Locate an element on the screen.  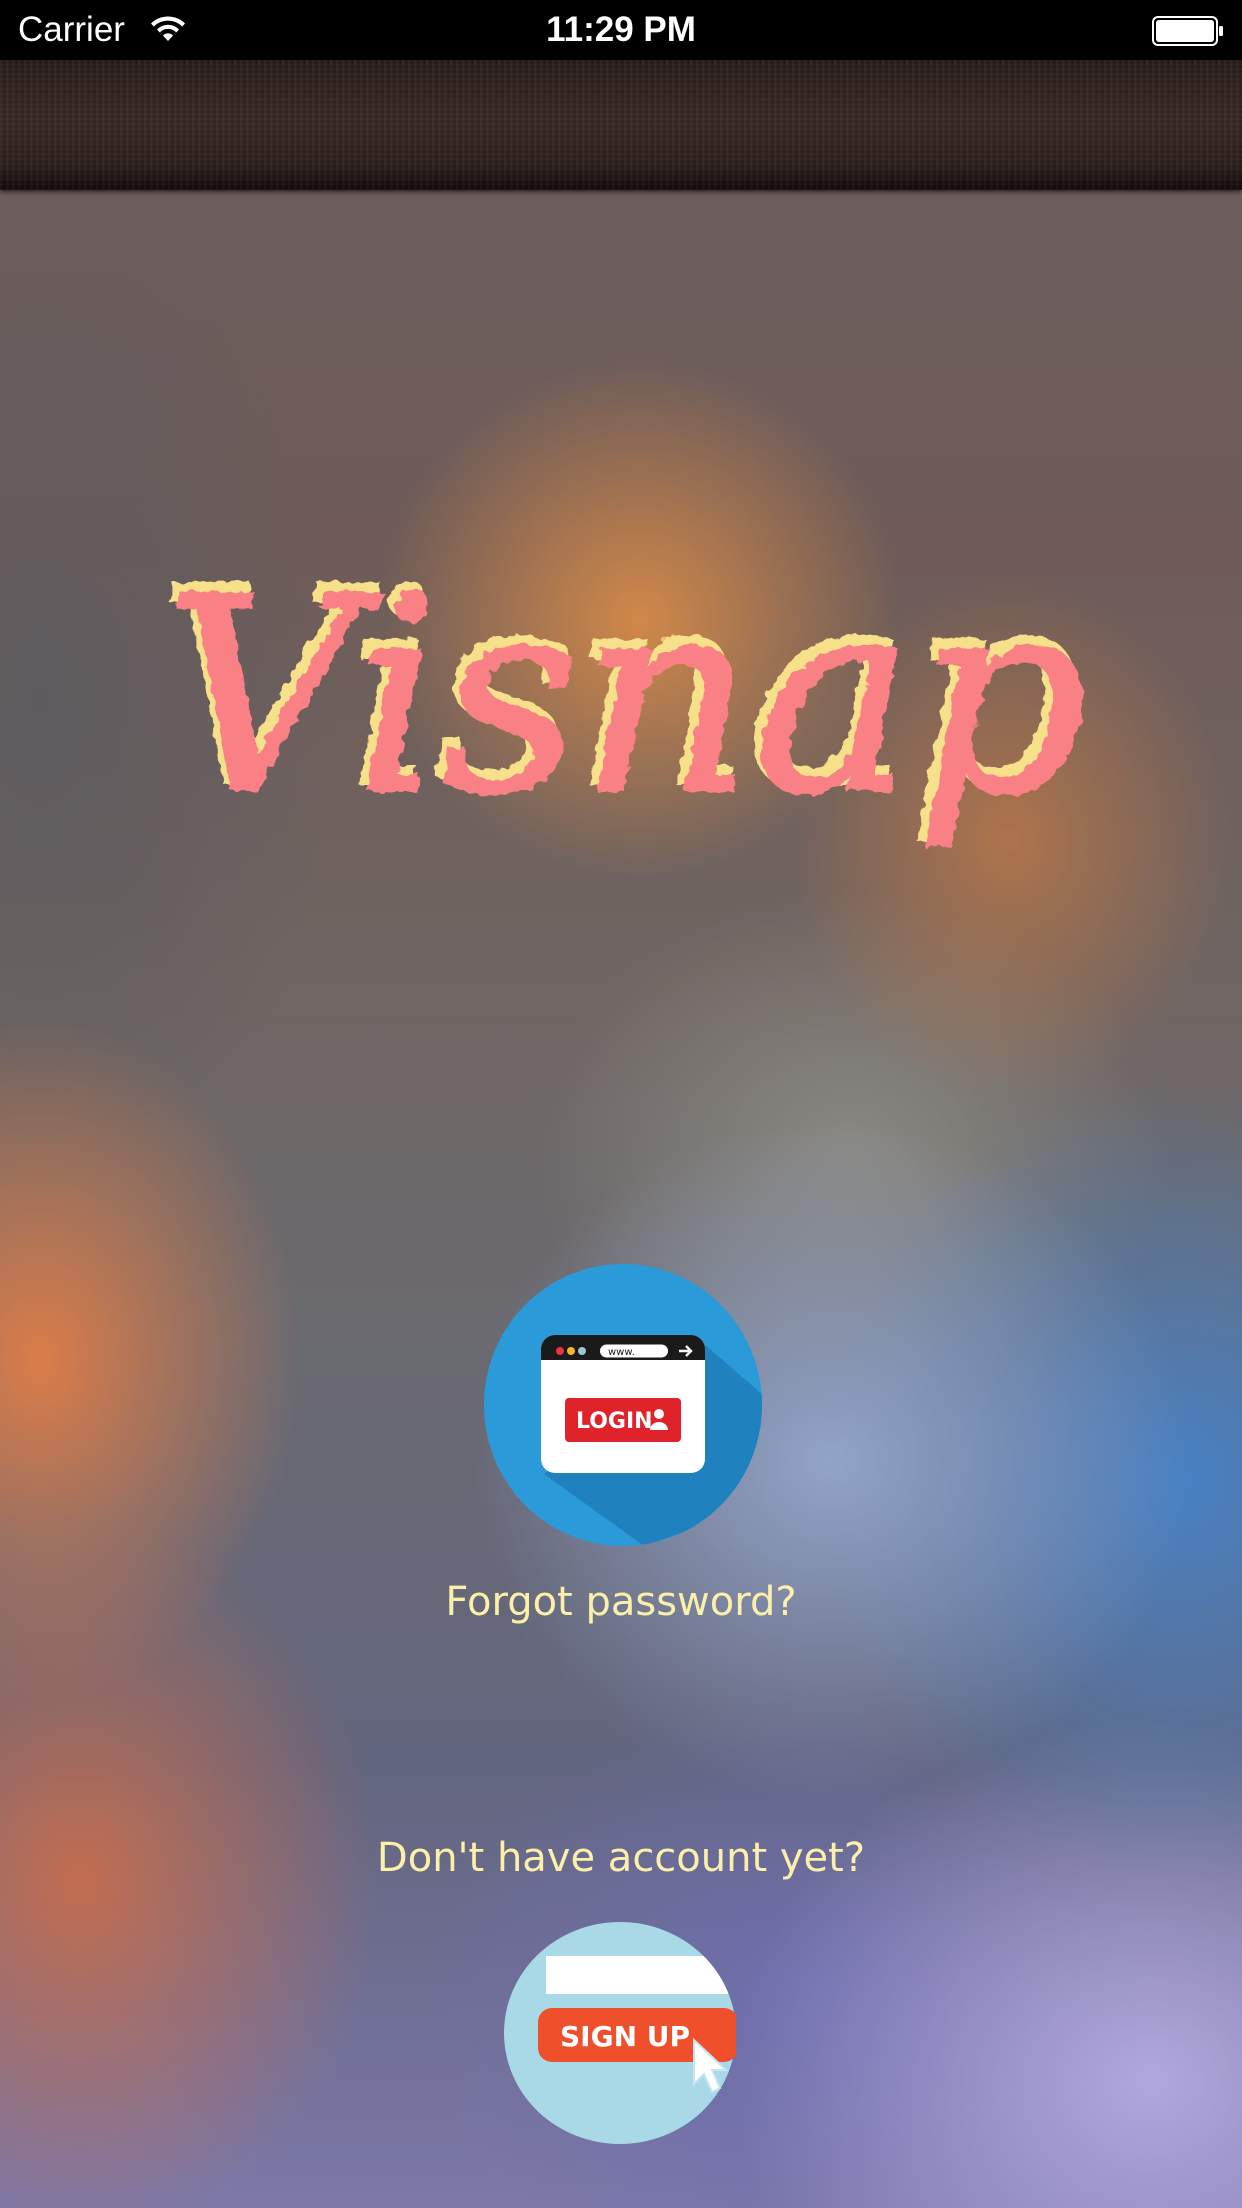
forgot-password-link: Forgot password? is located at coordinates (621, 1602).